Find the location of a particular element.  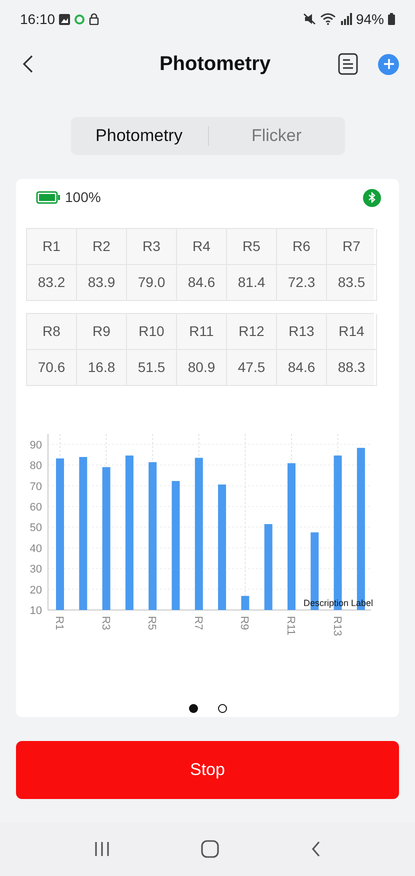

device-battery: 100% is located at coordinates (83, 197).